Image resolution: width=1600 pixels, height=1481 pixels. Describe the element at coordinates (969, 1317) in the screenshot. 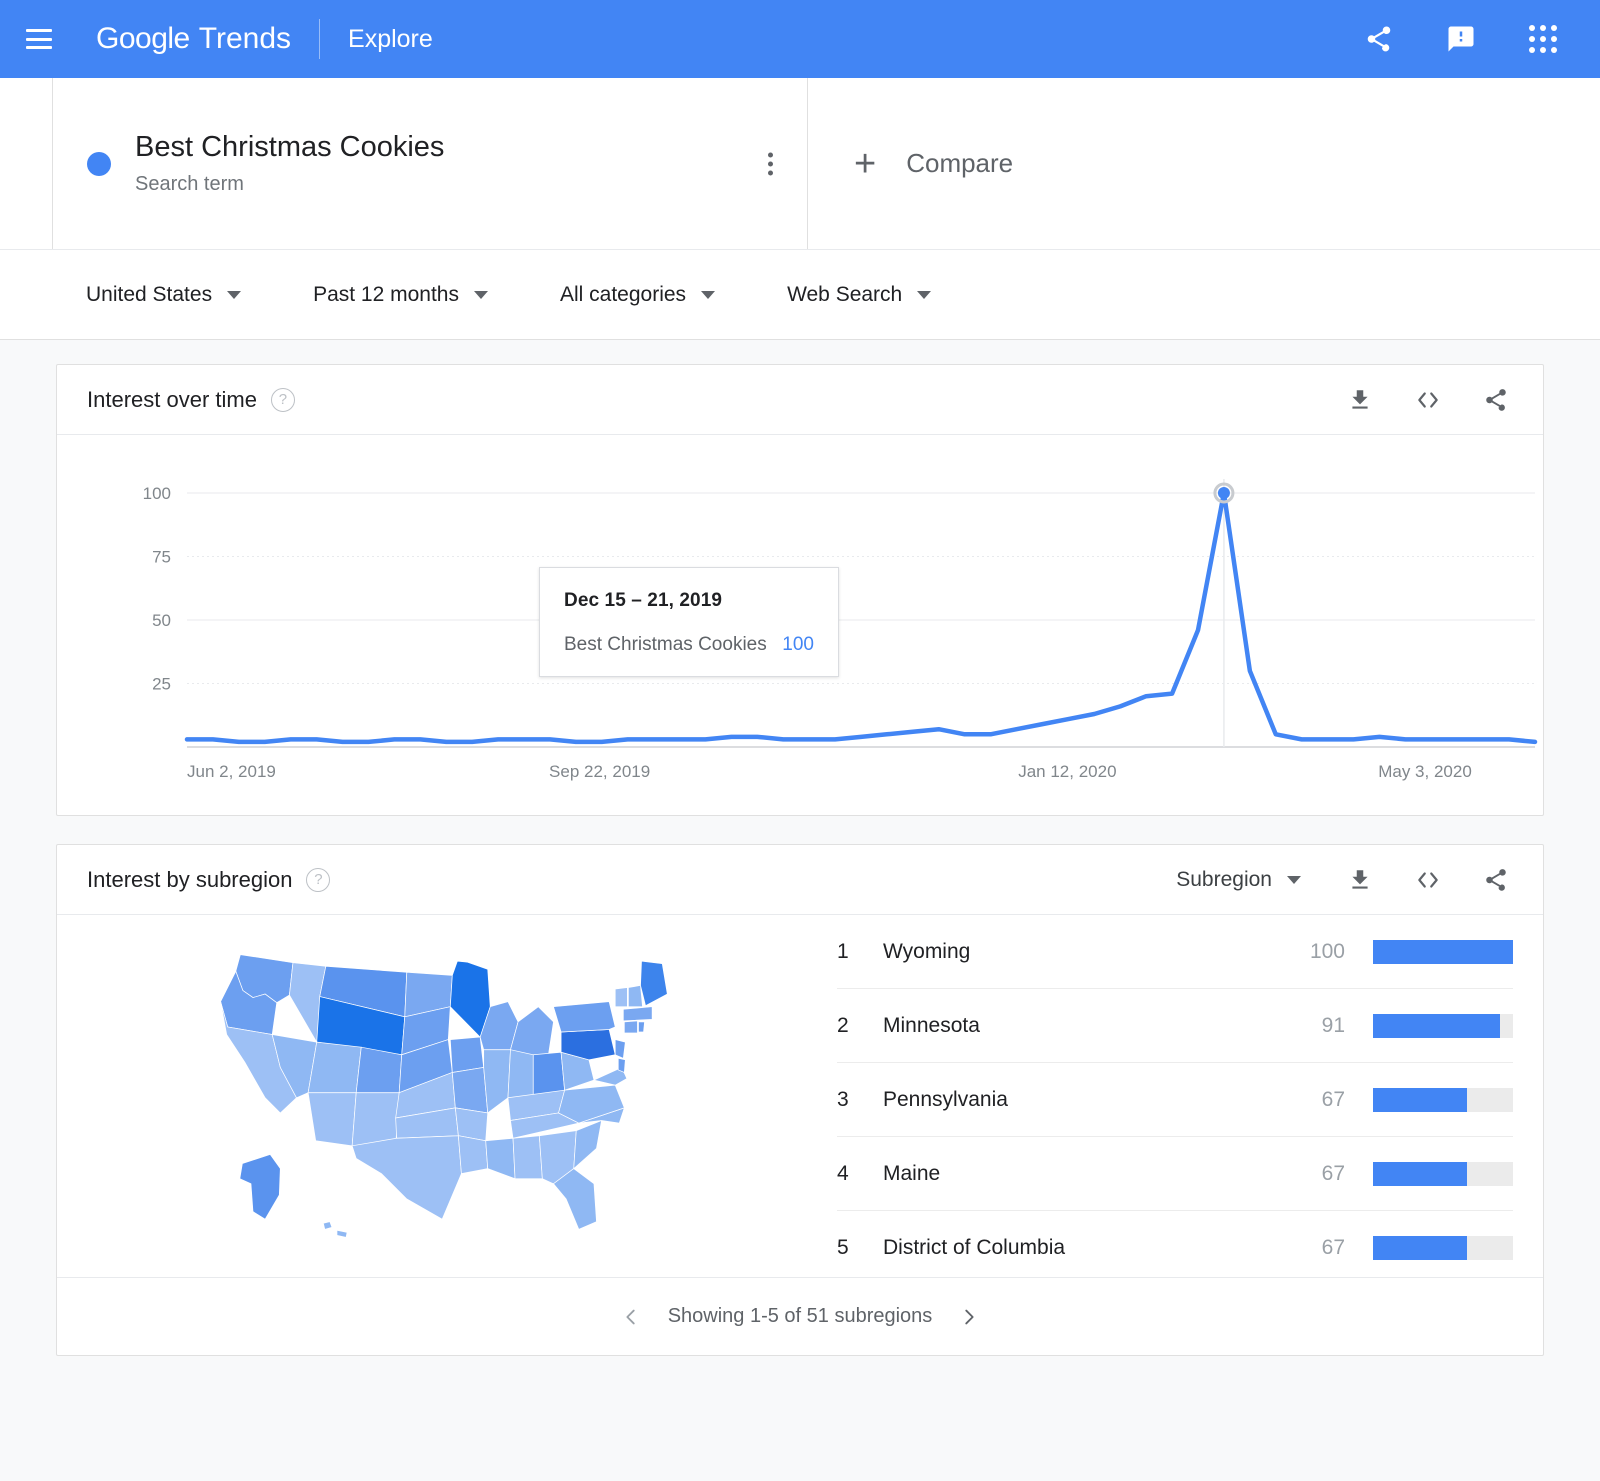

I see `chevron-right-icon` at that location.